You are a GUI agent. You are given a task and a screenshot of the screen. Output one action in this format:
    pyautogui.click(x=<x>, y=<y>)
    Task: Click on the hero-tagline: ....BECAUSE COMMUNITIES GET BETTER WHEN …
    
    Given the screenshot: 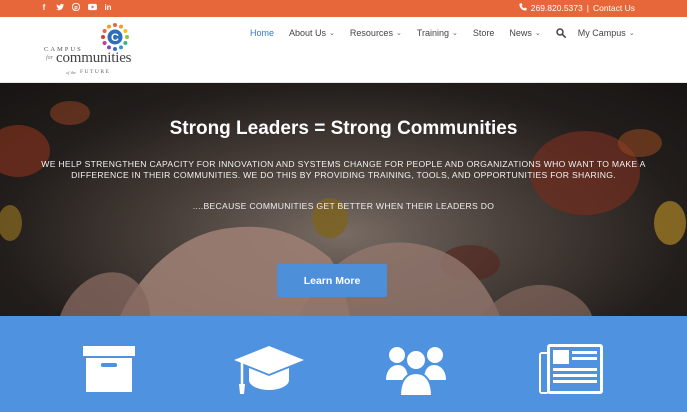 What is the action you would take?
    pyautogui.click(x=343, y=206)
    